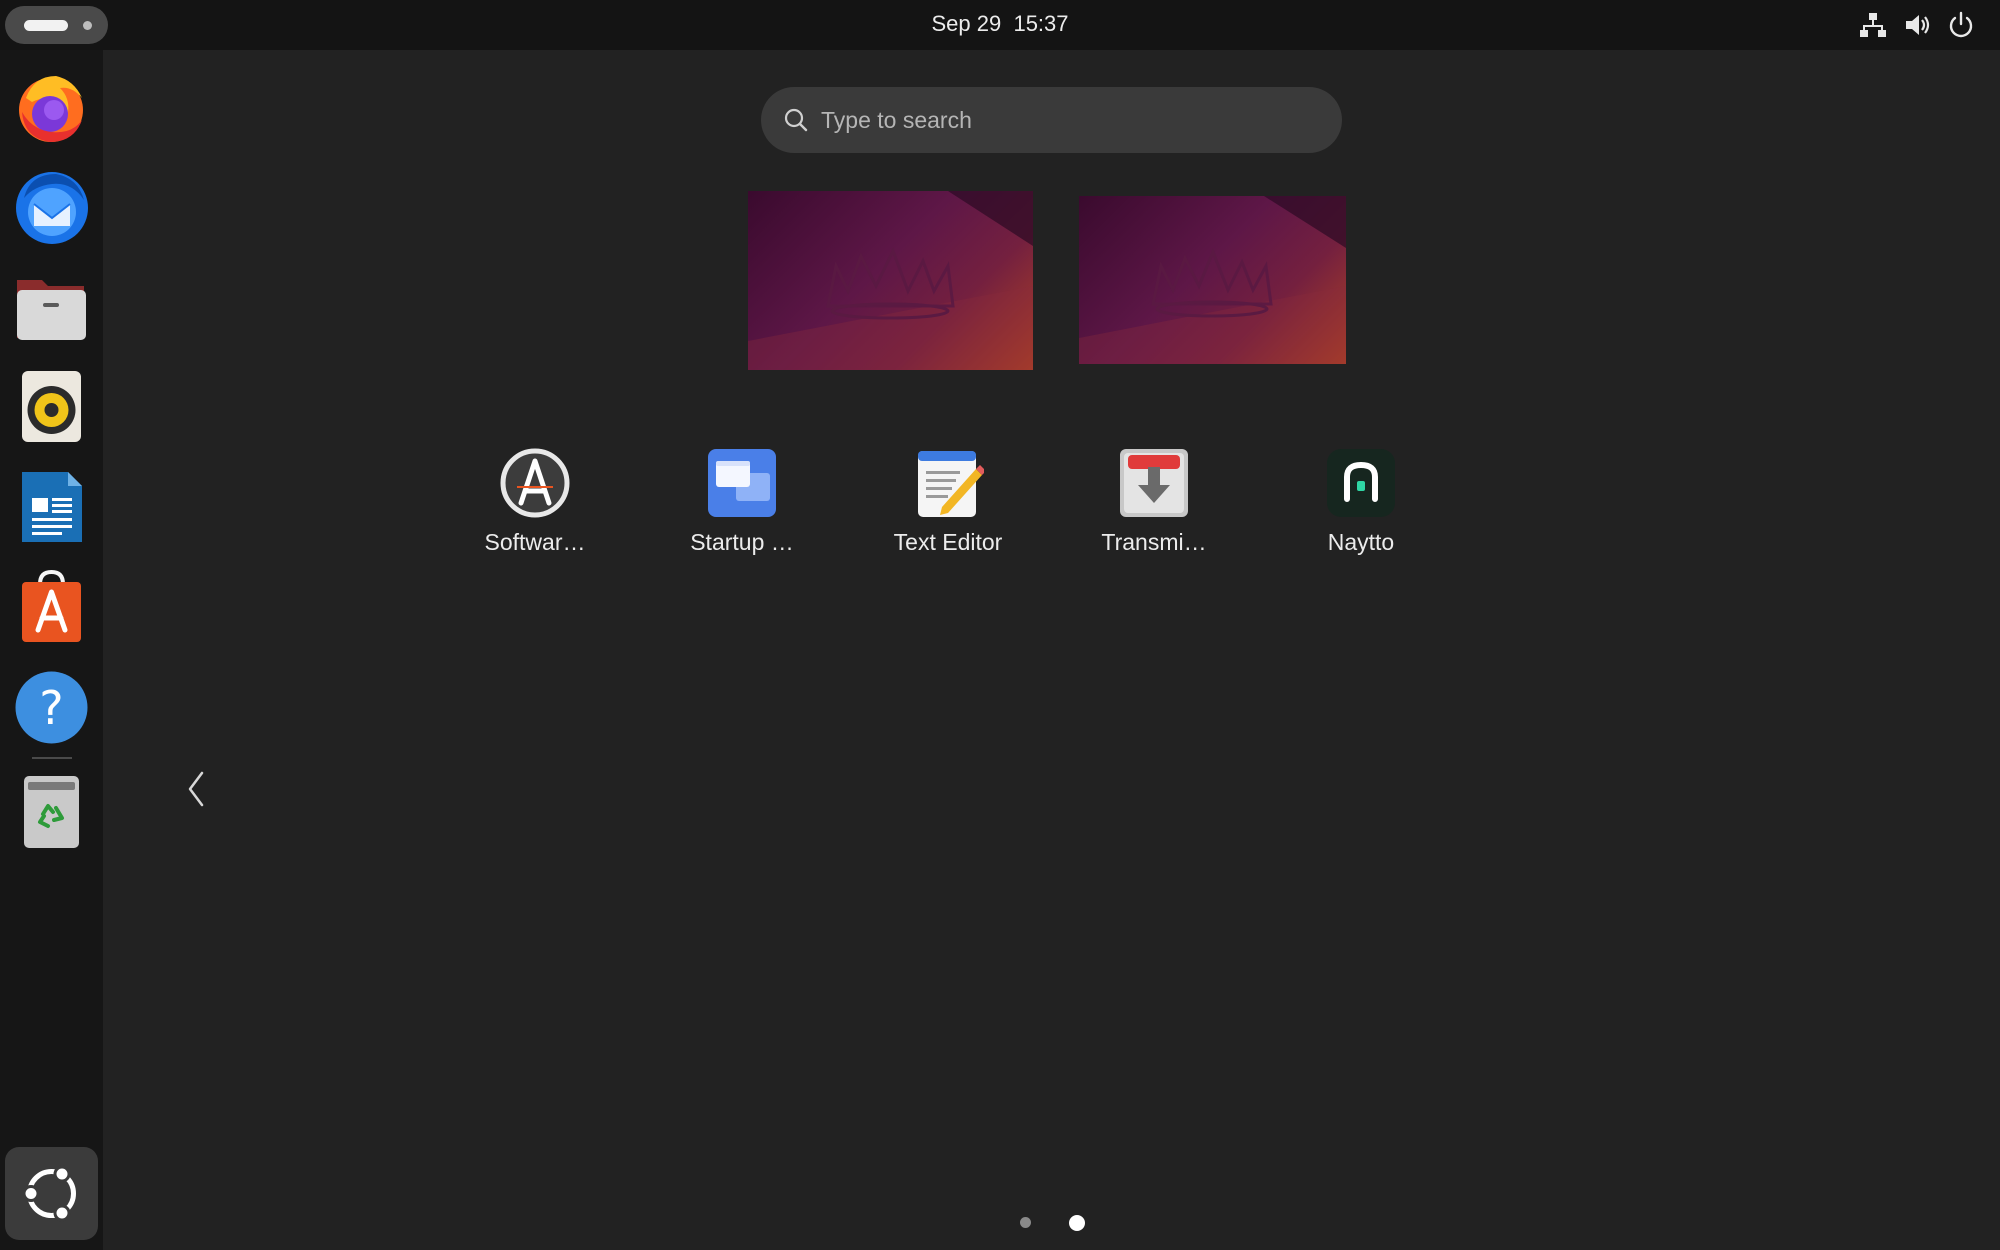  What do you see at coordinates (87, 25) in the screenshot?
I see `workspace-dot-icon` at bounding box center [87, 25].